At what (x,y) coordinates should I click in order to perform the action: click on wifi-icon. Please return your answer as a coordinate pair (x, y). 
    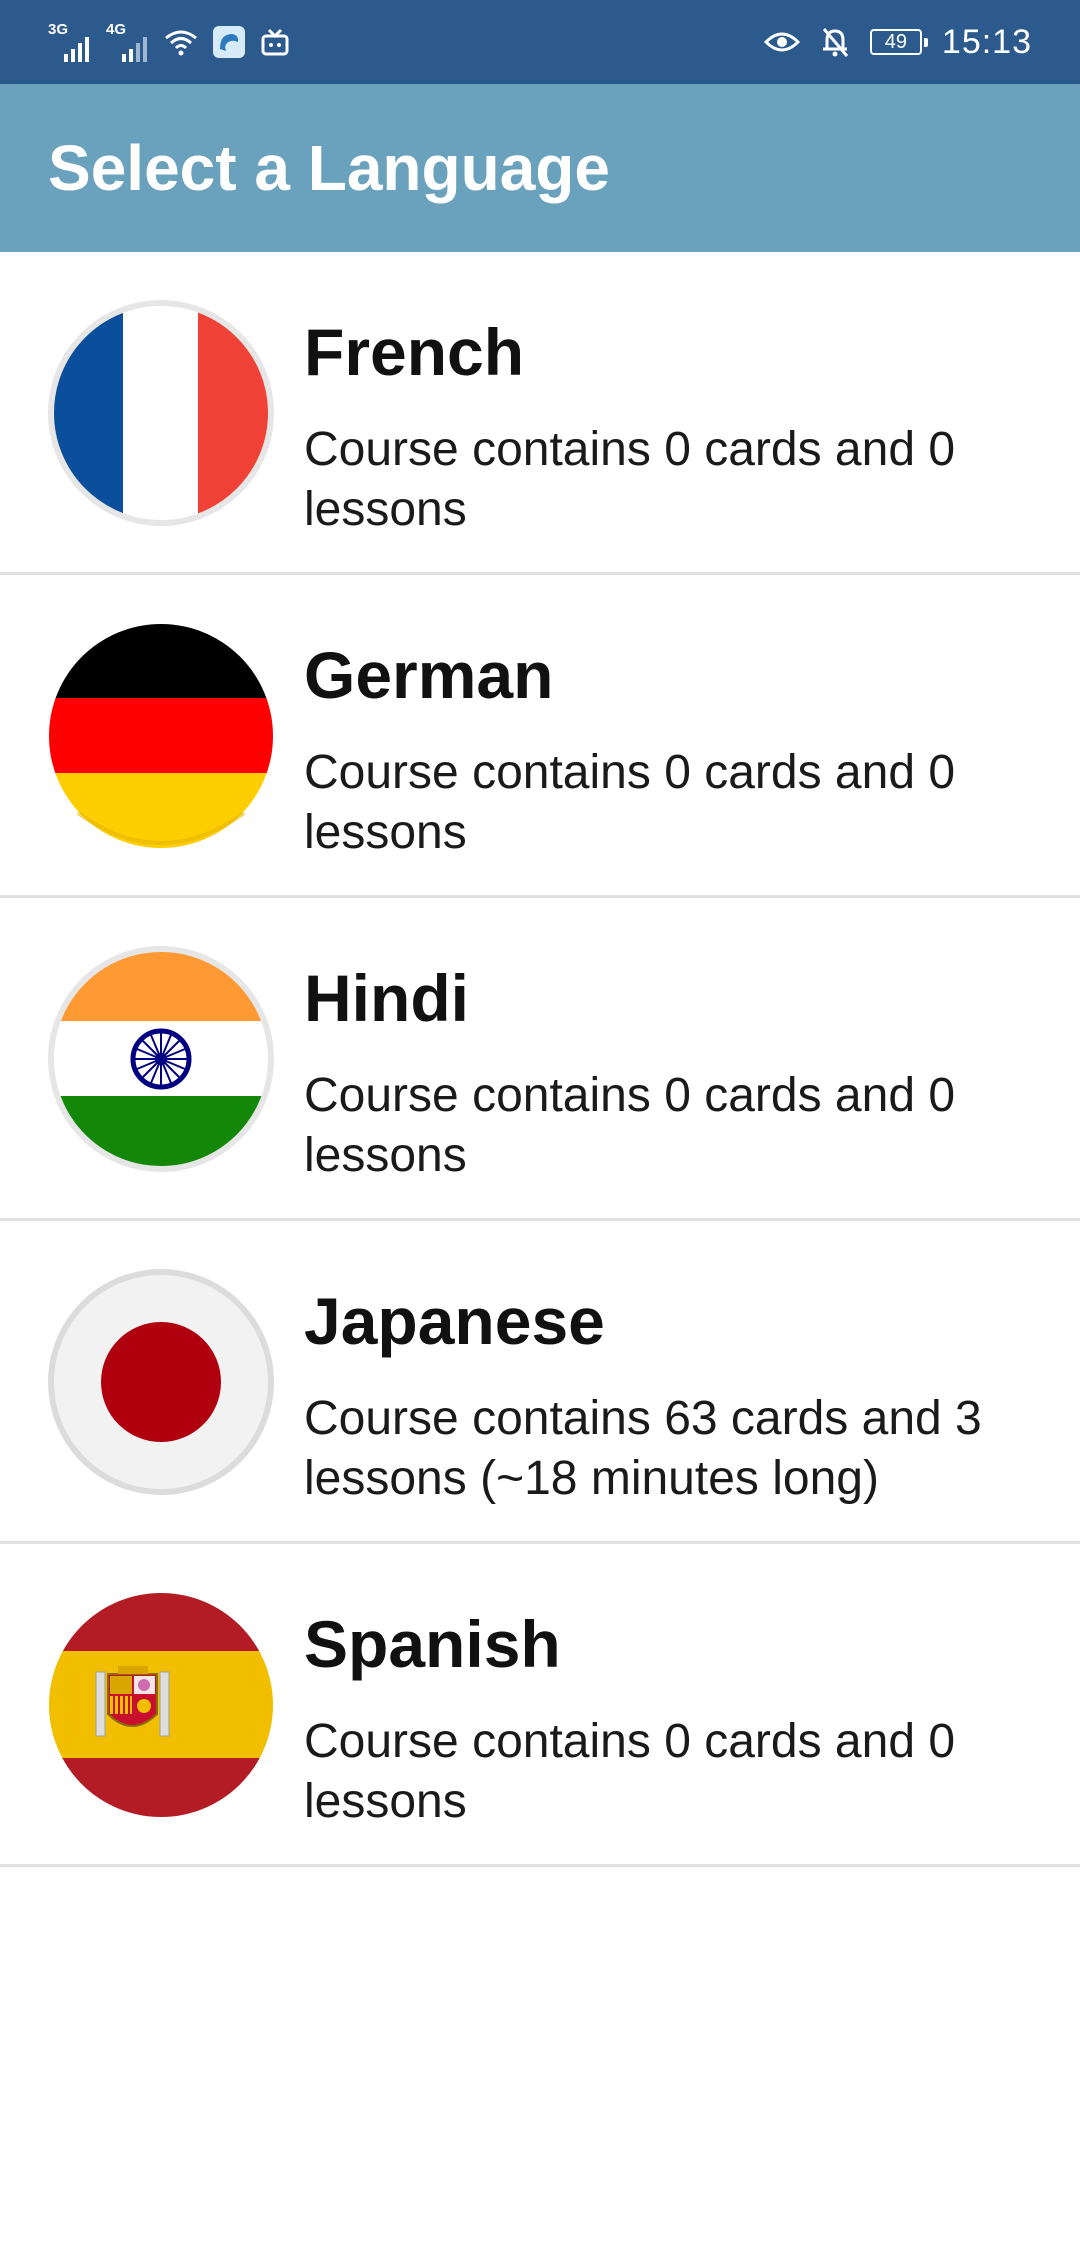
    Looking at the image, I should click on (181, 43).